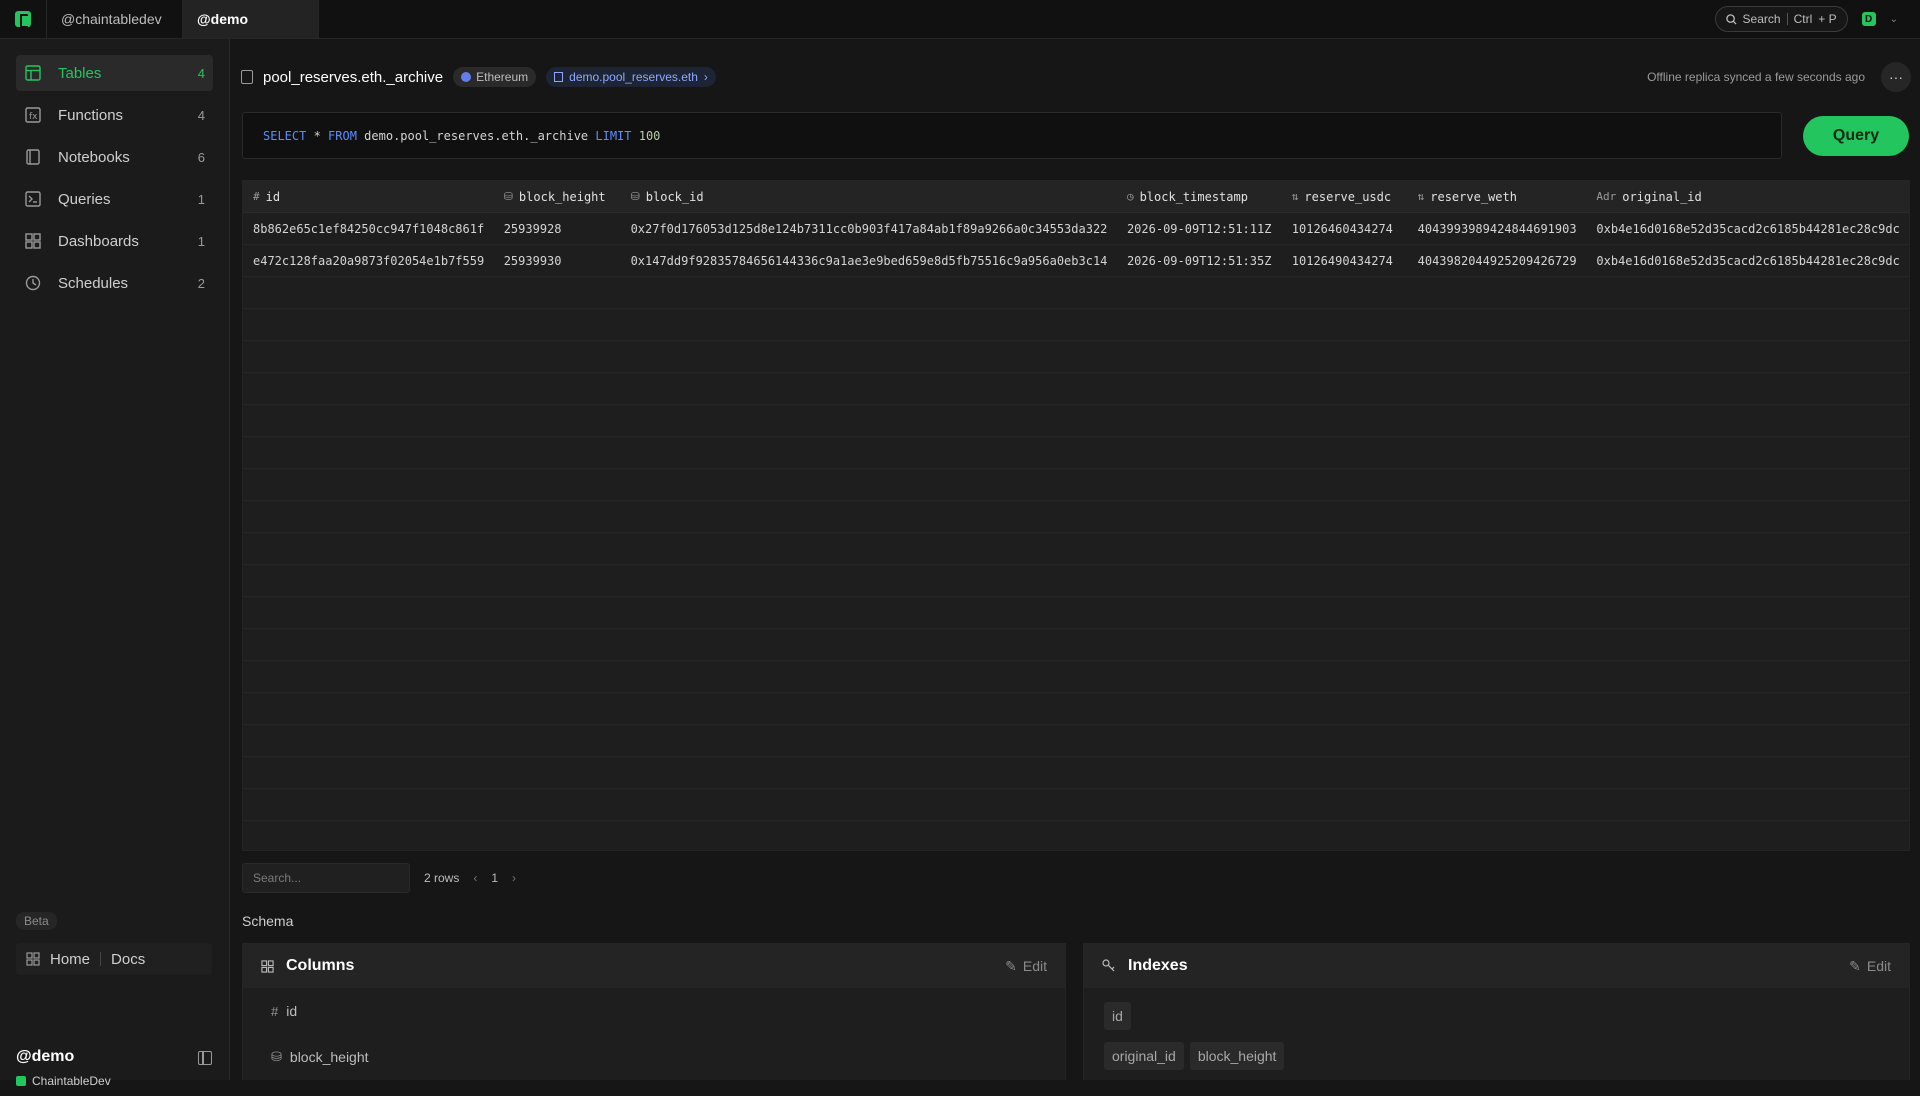 The width and height of the screenshot is (1920, 1096). What do you see at coordinates (80, 73) in the screenshot?
I see `sidebar-item-label: Tables` at bounding box center [80, 73].